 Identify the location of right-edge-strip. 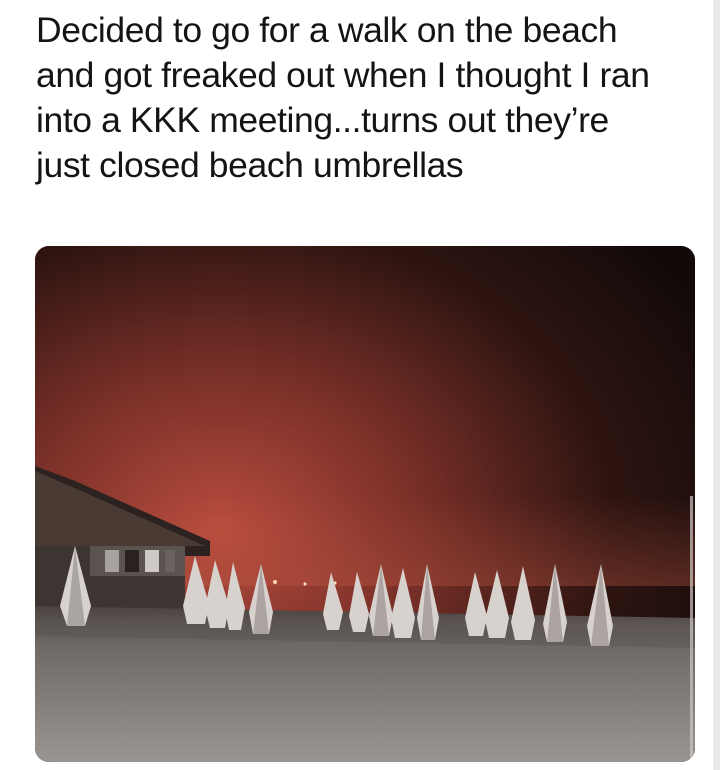
(716, 385).